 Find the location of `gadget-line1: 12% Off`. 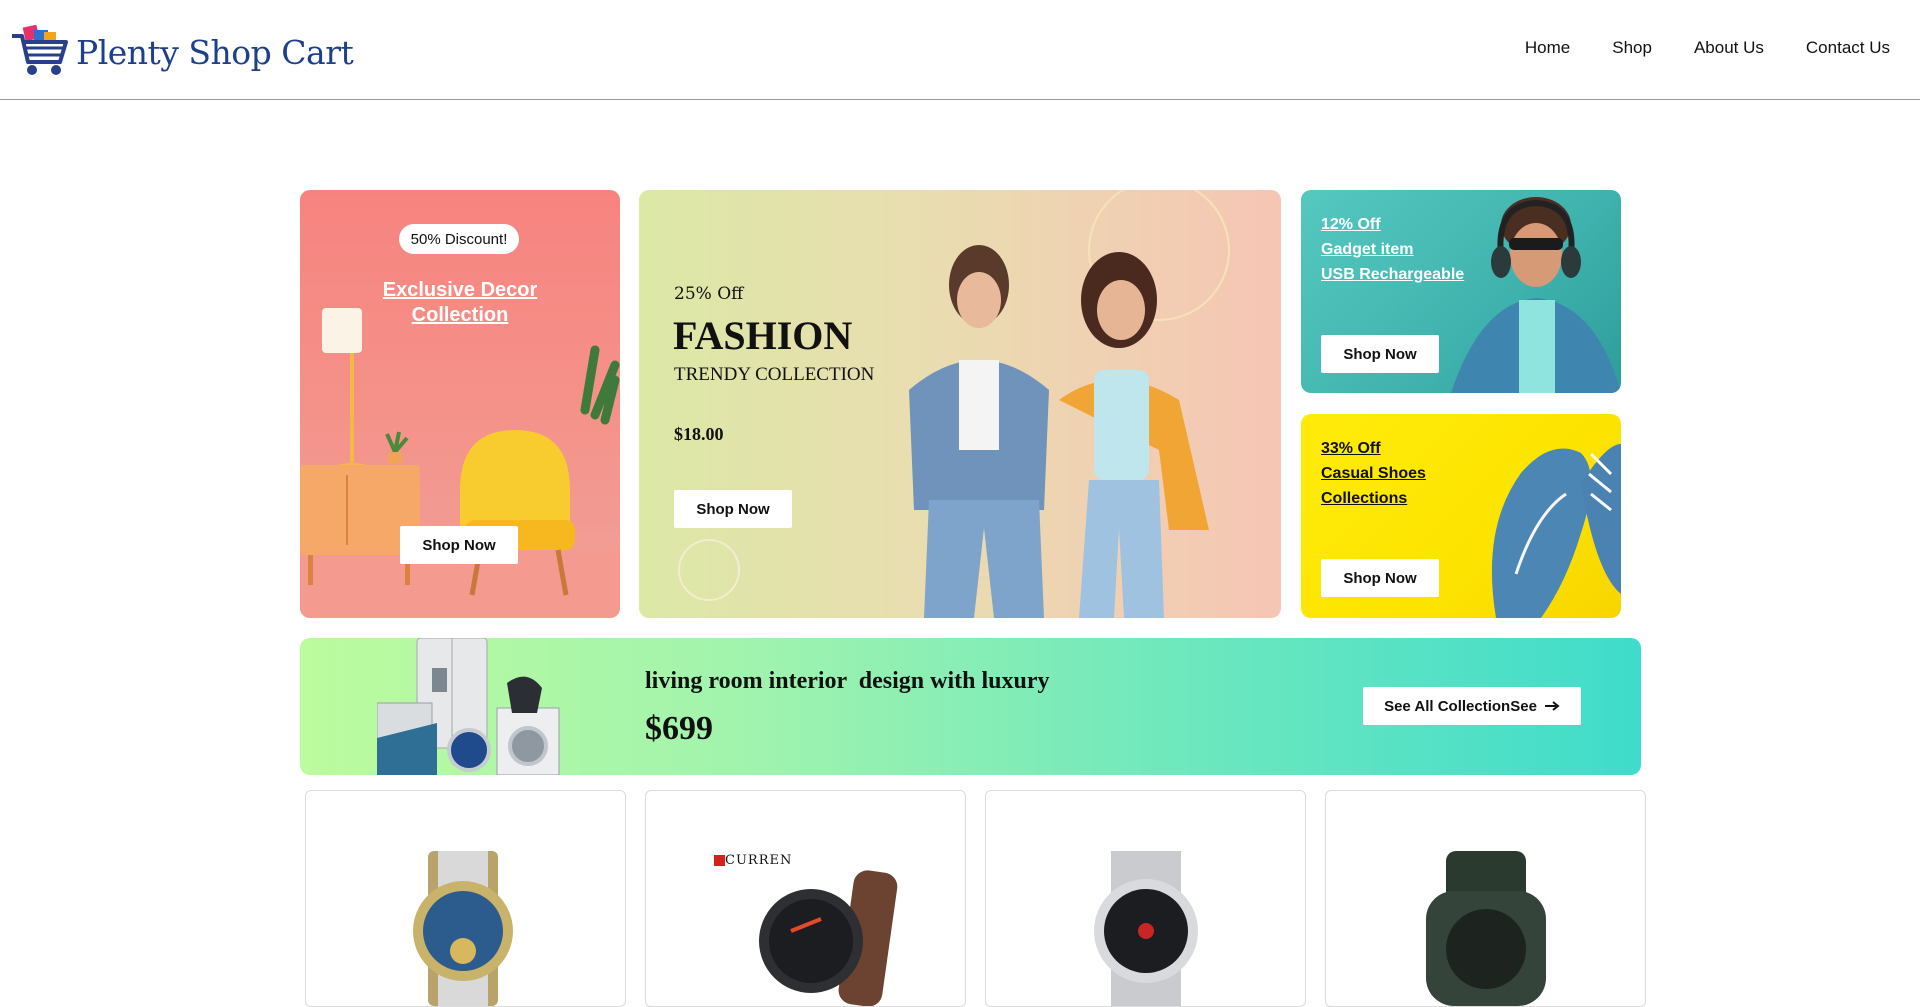

gadget-line1: 12% Off is located at coordinates (1351, 224).